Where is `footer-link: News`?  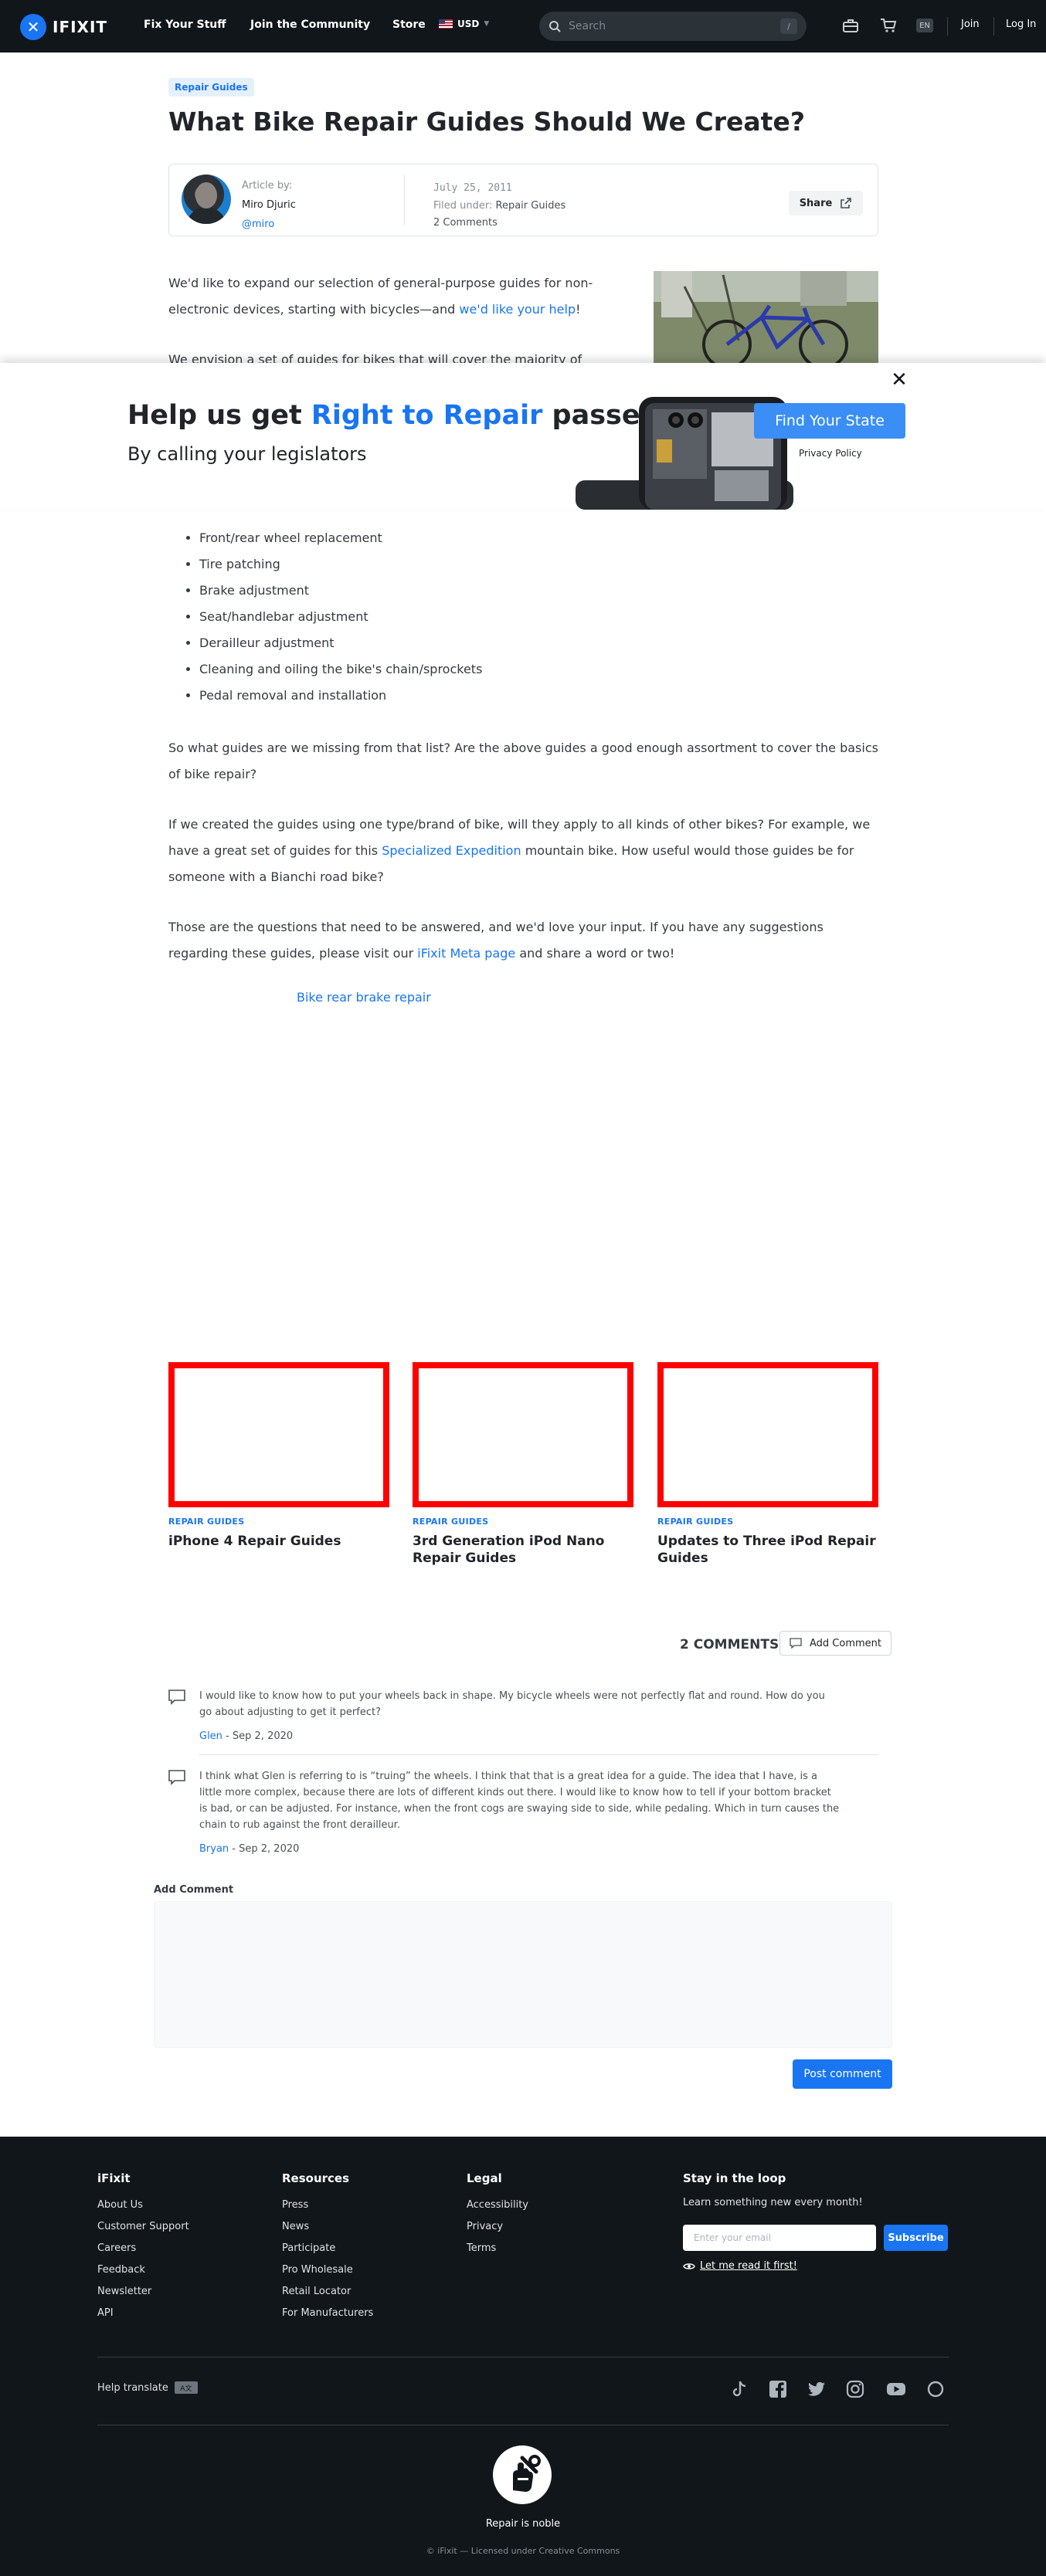
footer-link: News is located at coordinates (327, 2227).